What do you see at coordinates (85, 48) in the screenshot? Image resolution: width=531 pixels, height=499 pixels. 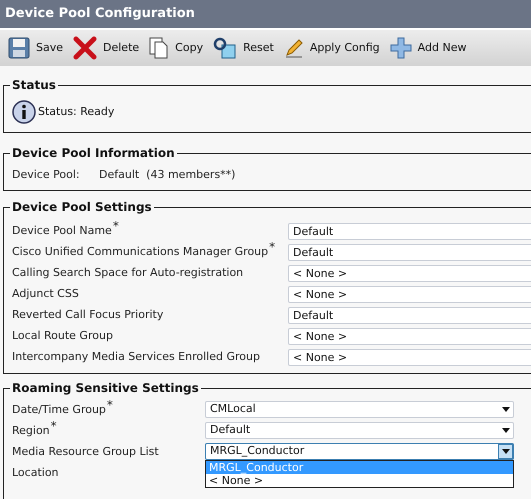 I see `cross-icon` at bounding box center [85, 48].